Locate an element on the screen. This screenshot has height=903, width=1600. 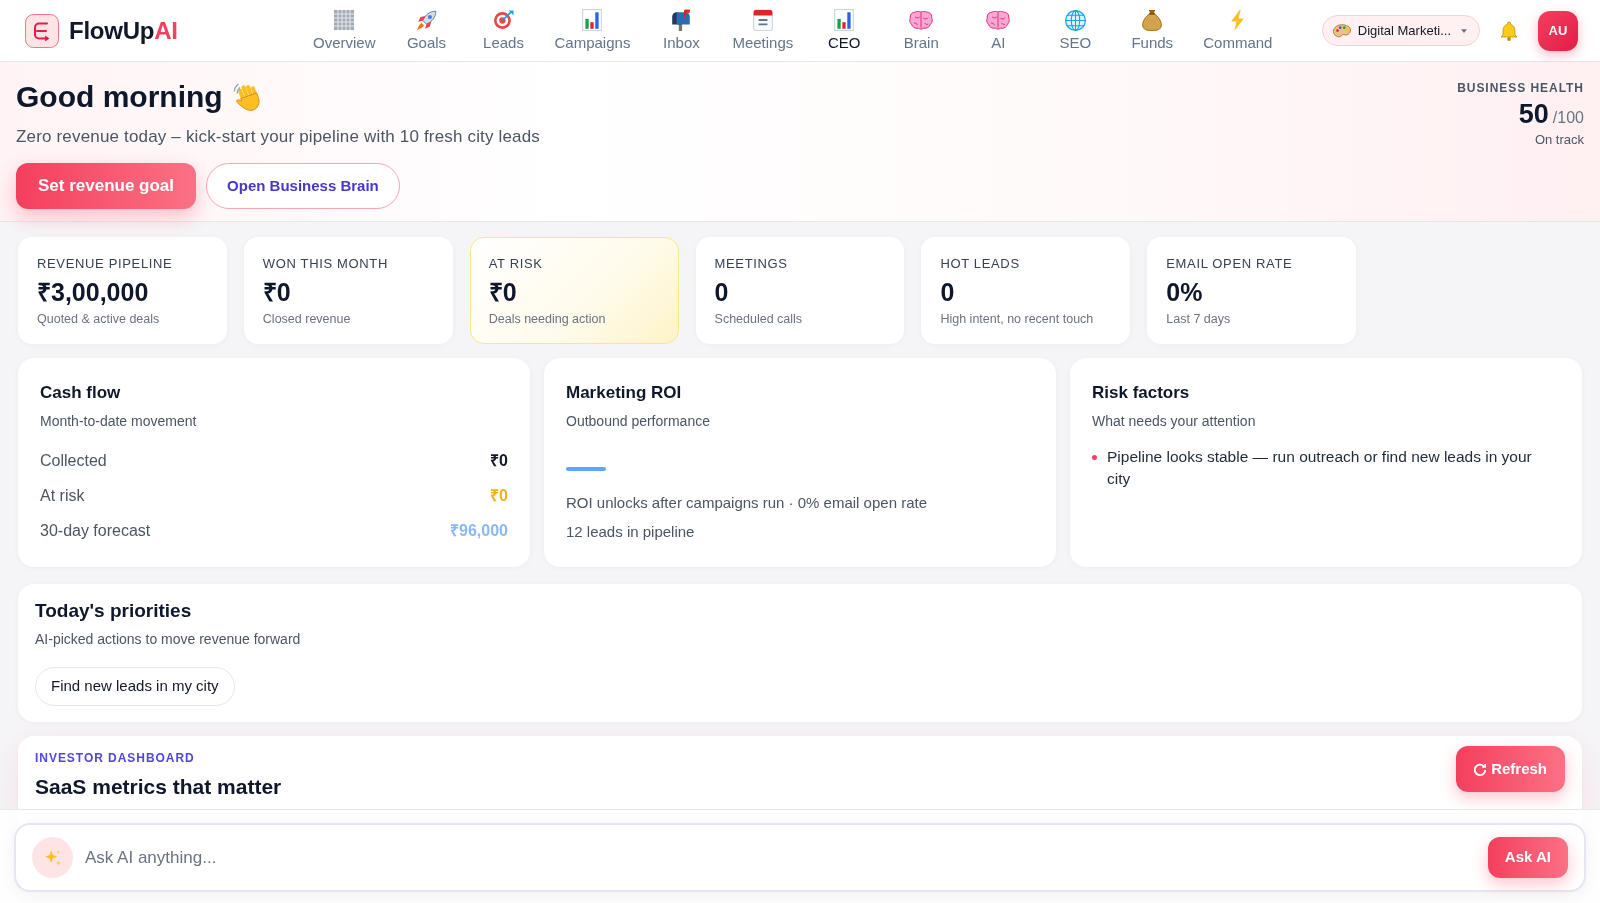
brand-name: FlowUpAI is located at coordinates (123, 30).